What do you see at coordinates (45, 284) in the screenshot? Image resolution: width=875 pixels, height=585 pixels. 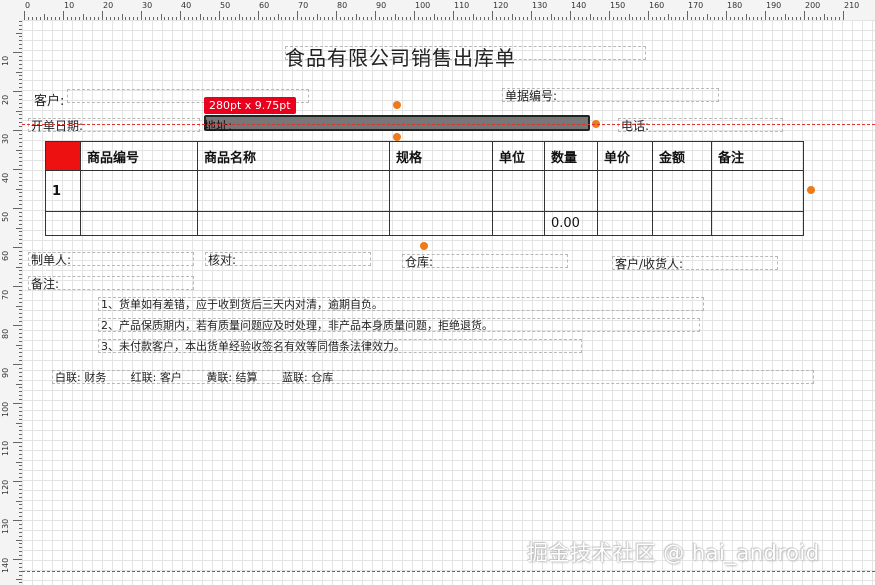 I see `remark-label: 备注:` at bounding box center [45, 284].